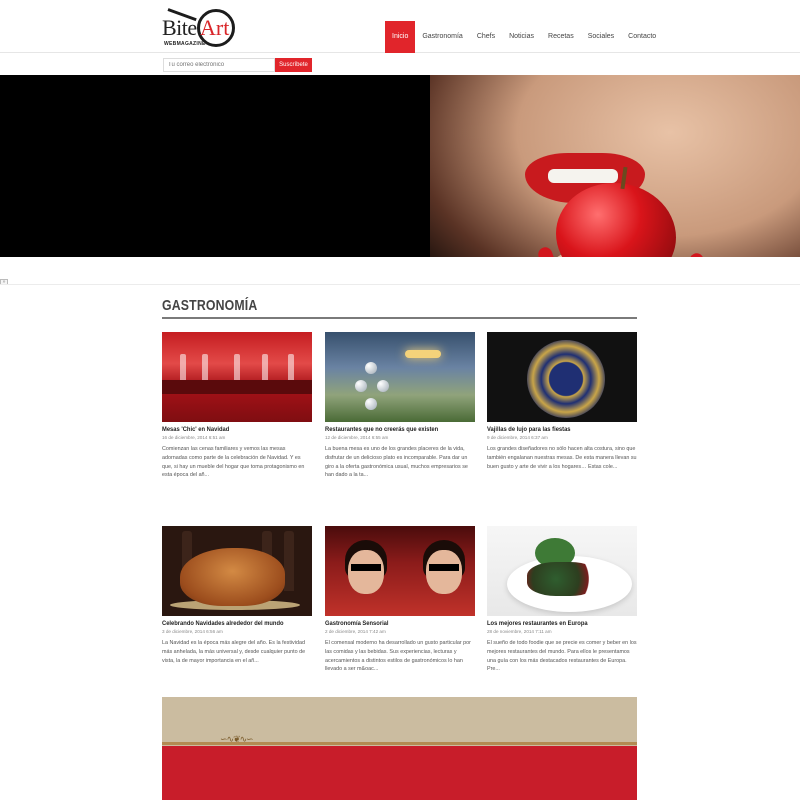  I want to click on section-title: GASTRONOMÍA, so click(210, 305).